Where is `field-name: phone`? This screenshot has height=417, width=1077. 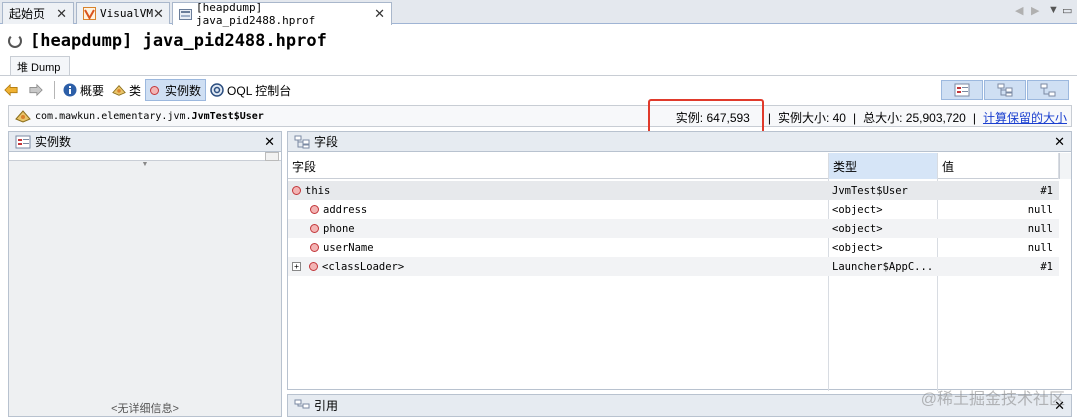 field-name: phone is located at coordinates (339, 228).